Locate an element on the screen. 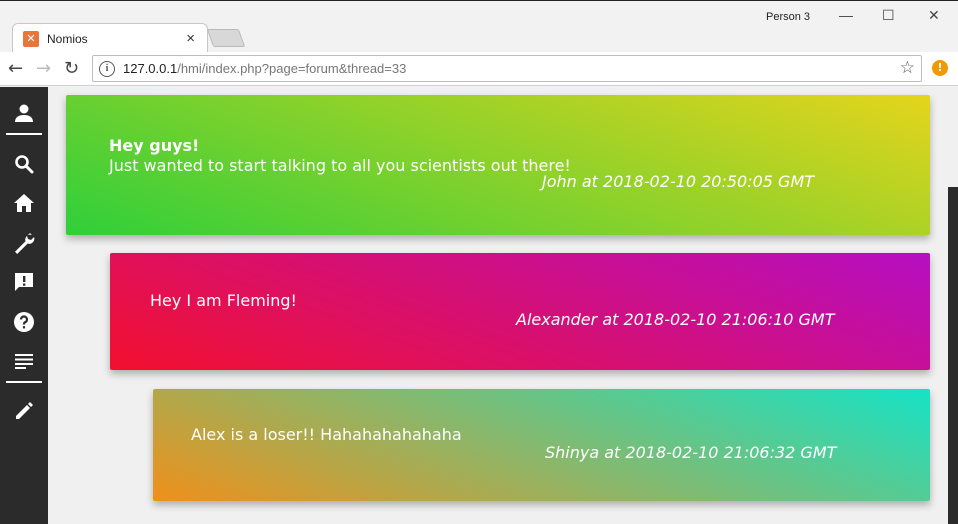 This screenshot has width=958, height=524. side-nav is located at coordinates (24, 305).